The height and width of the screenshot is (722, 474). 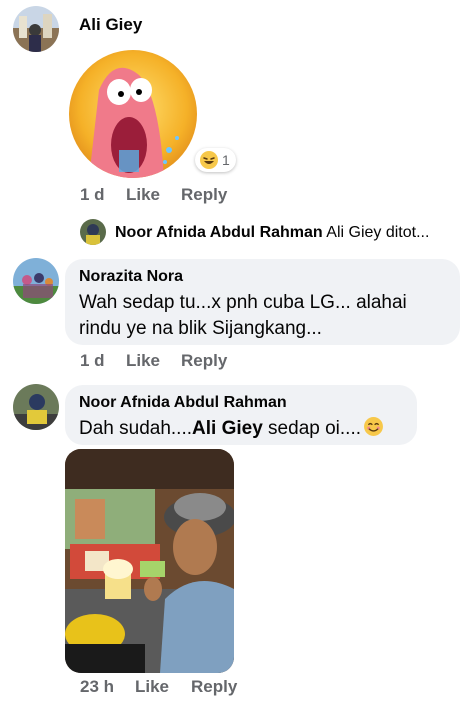 What do you see at coordinates (209, 160) in the screenshot?
I see `haha-icon` at bounding box center [209, 160].